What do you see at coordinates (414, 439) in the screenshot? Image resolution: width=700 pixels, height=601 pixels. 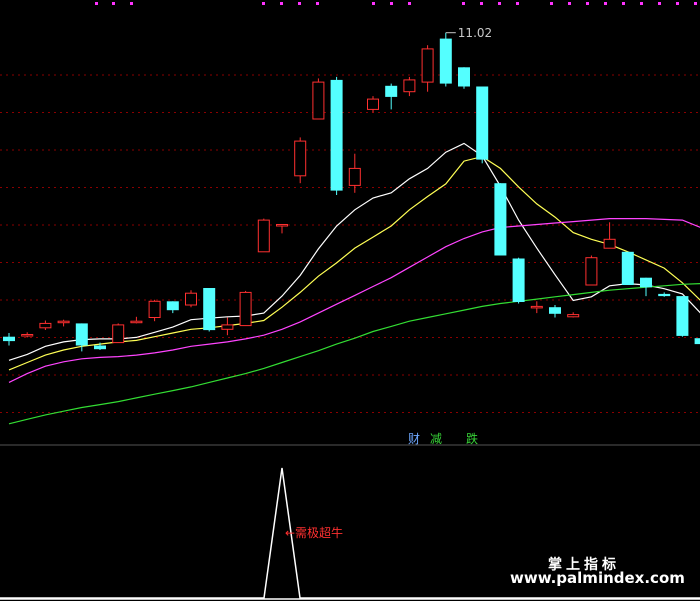 I see `tag-cai: 财` at bounding box center [414, 439].